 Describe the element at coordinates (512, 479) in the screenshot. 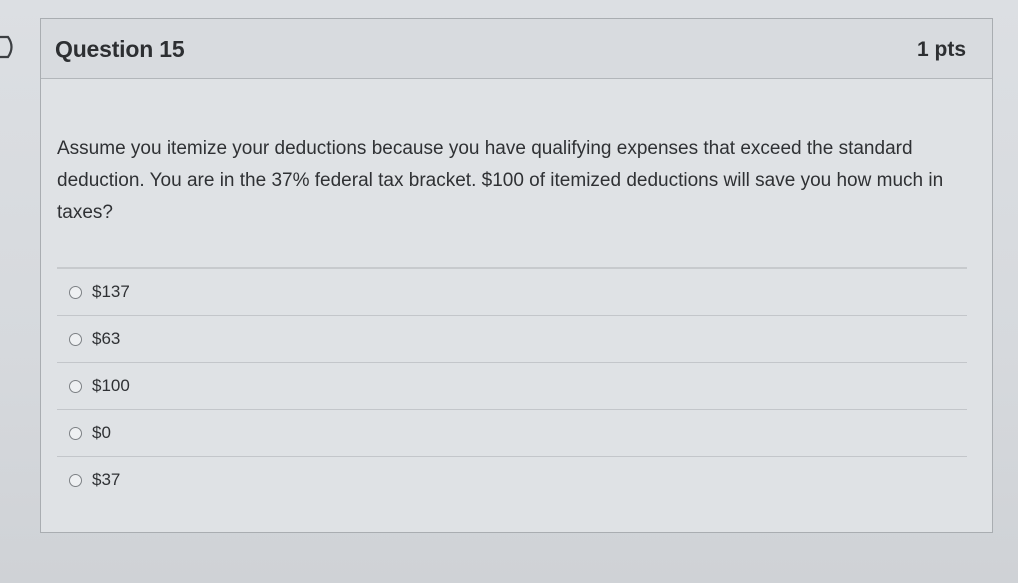

I see `answer-option: $37` at that location.